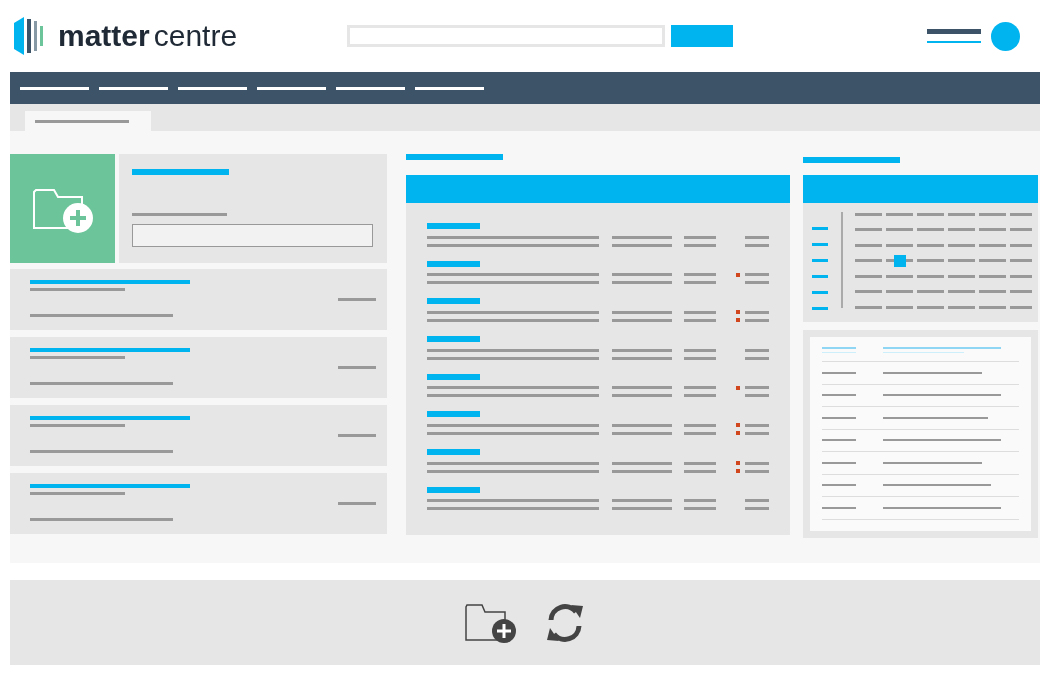  I want to click on calendar-day, so click(899, 260).